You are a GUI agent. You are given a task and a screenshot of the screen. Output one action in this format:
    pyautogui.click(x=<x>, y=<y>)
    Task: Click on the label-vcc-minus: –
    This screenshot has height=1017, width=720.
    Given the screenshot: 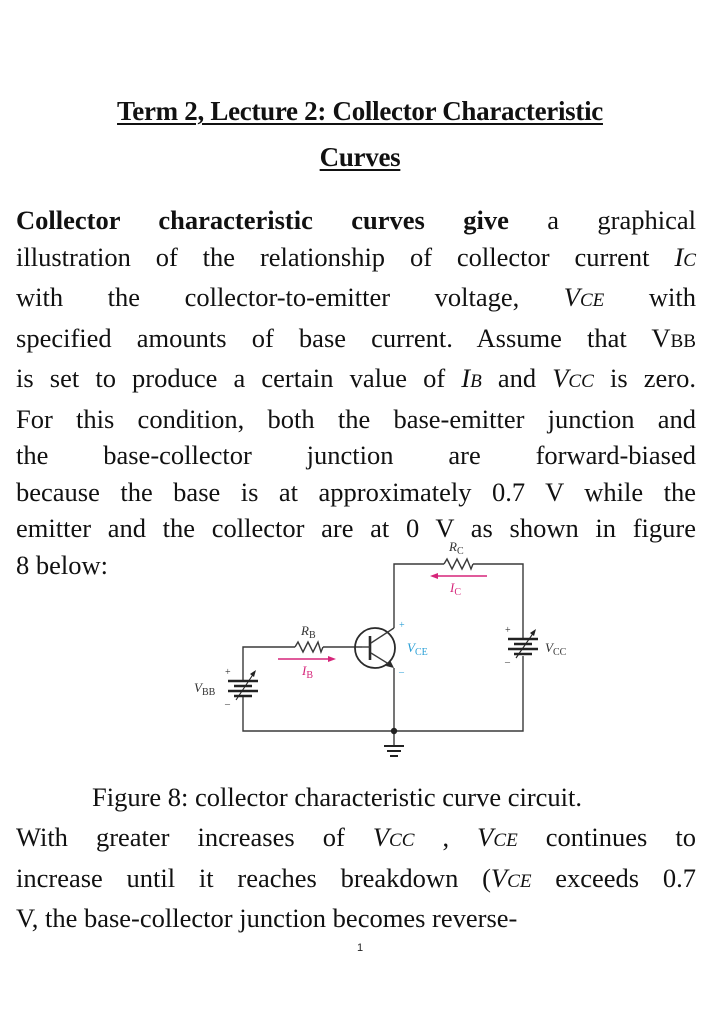 What is the action you would take?
    pyautogui.click(x=507, y=662)
    